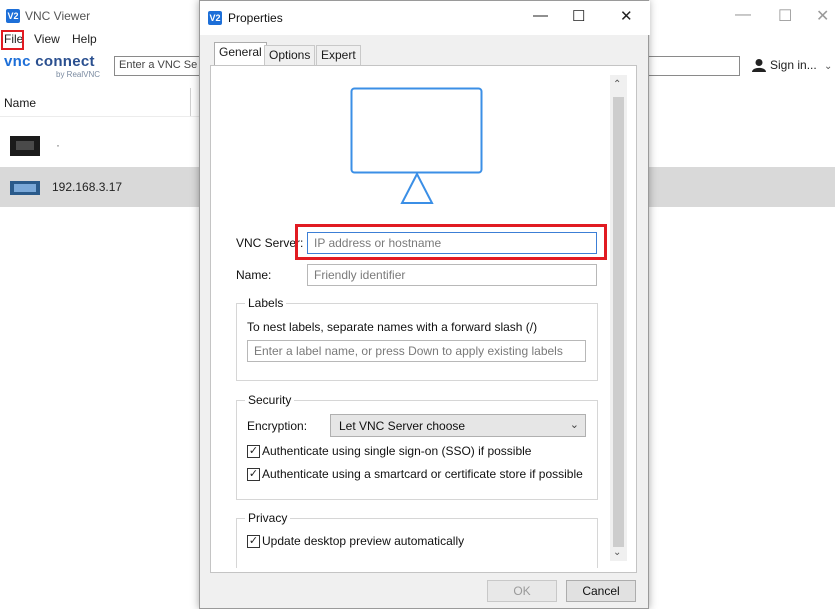 Image resolution: width=835 pixels, height=609 pixels. Describe the element at coordinates (20, 103) in the screenshot. I see `name-column-header: Name` at that location.